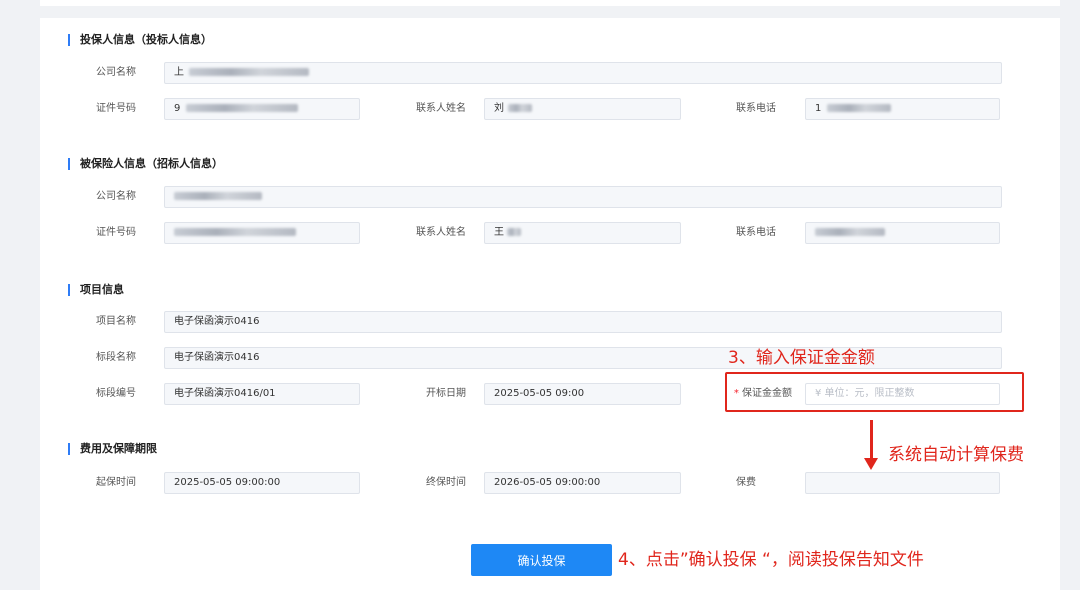  I want to click on insurer-section-title: 投保人信息（投标人信息）, so click(140, 40).